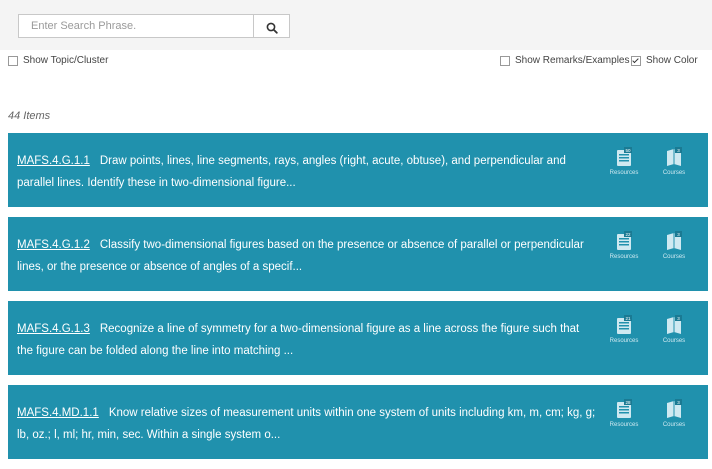  I want to click on search-icon, so click(272, 28).